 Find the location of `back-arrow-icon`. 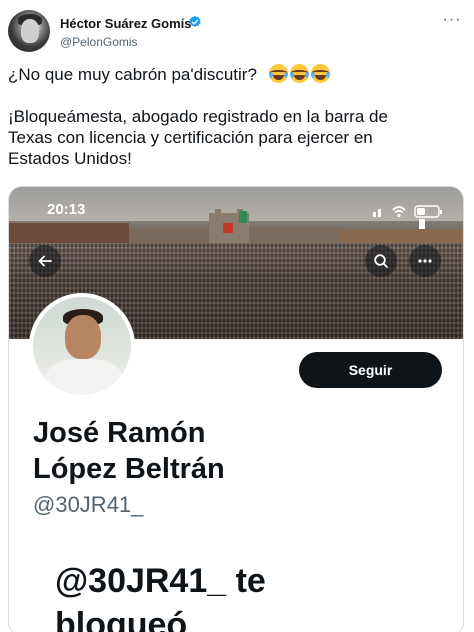

back-arrow-icon is located at coordinates (45, 261).